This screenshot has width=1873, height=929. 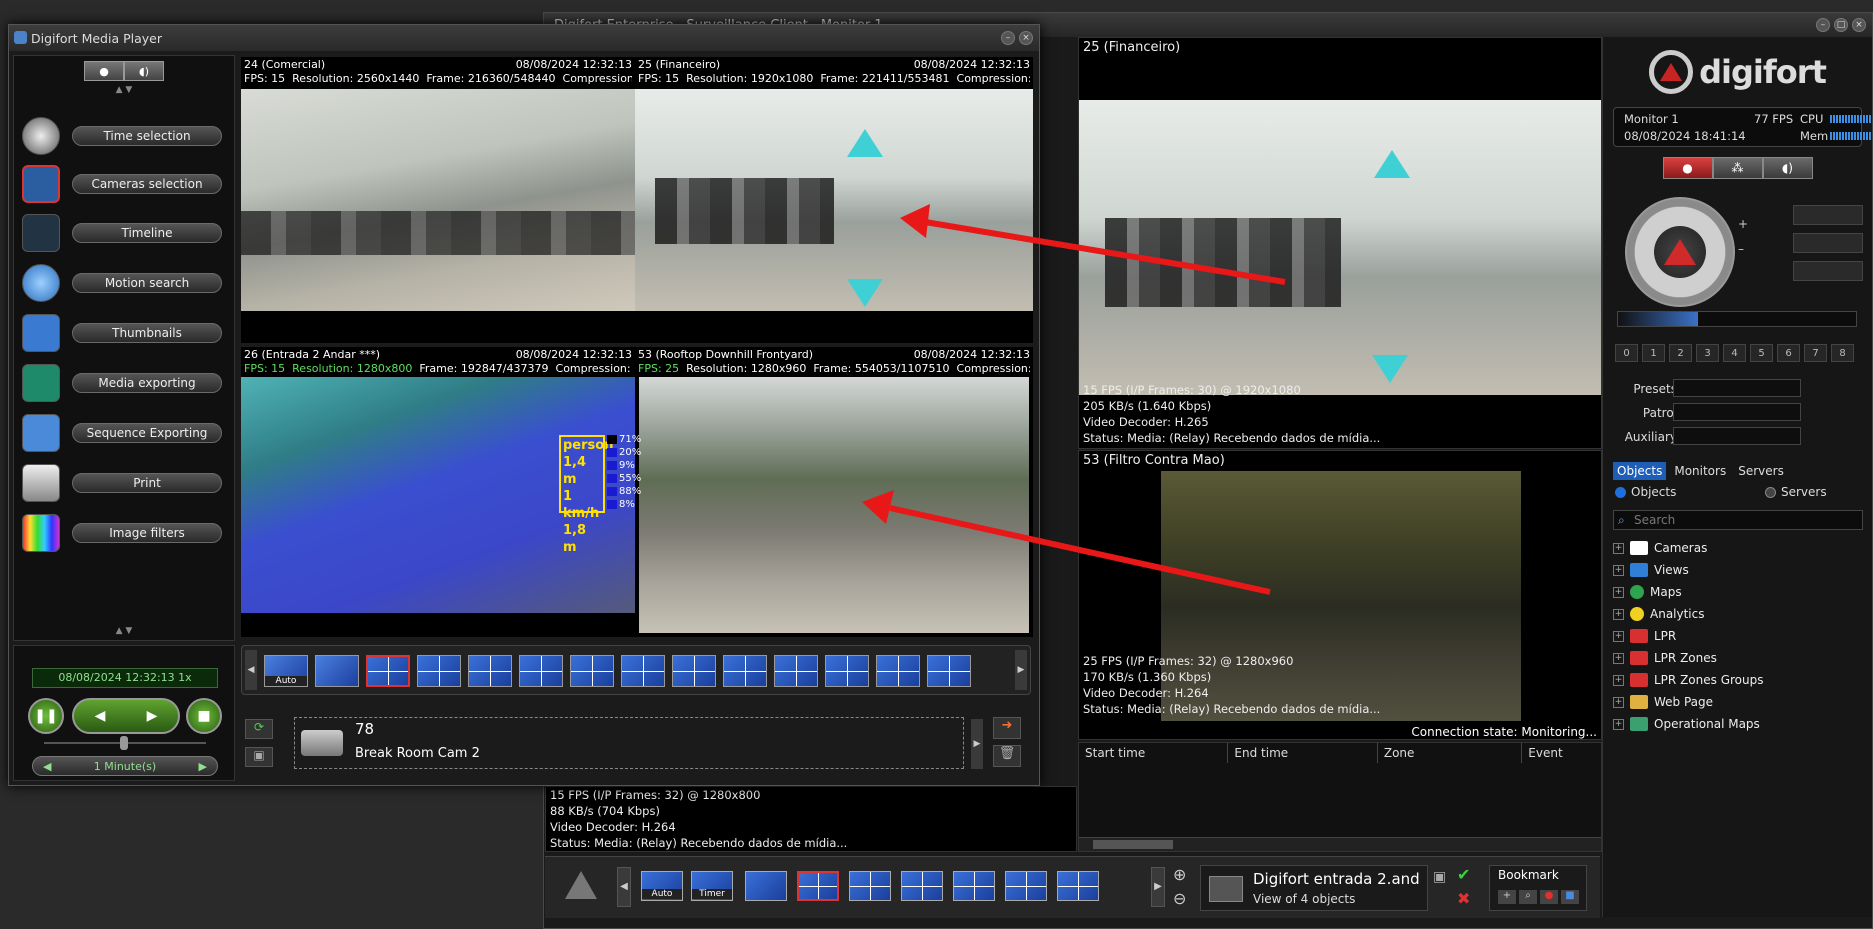 I want to click on preset-number-button: 1, so click(x=1653, y=353).